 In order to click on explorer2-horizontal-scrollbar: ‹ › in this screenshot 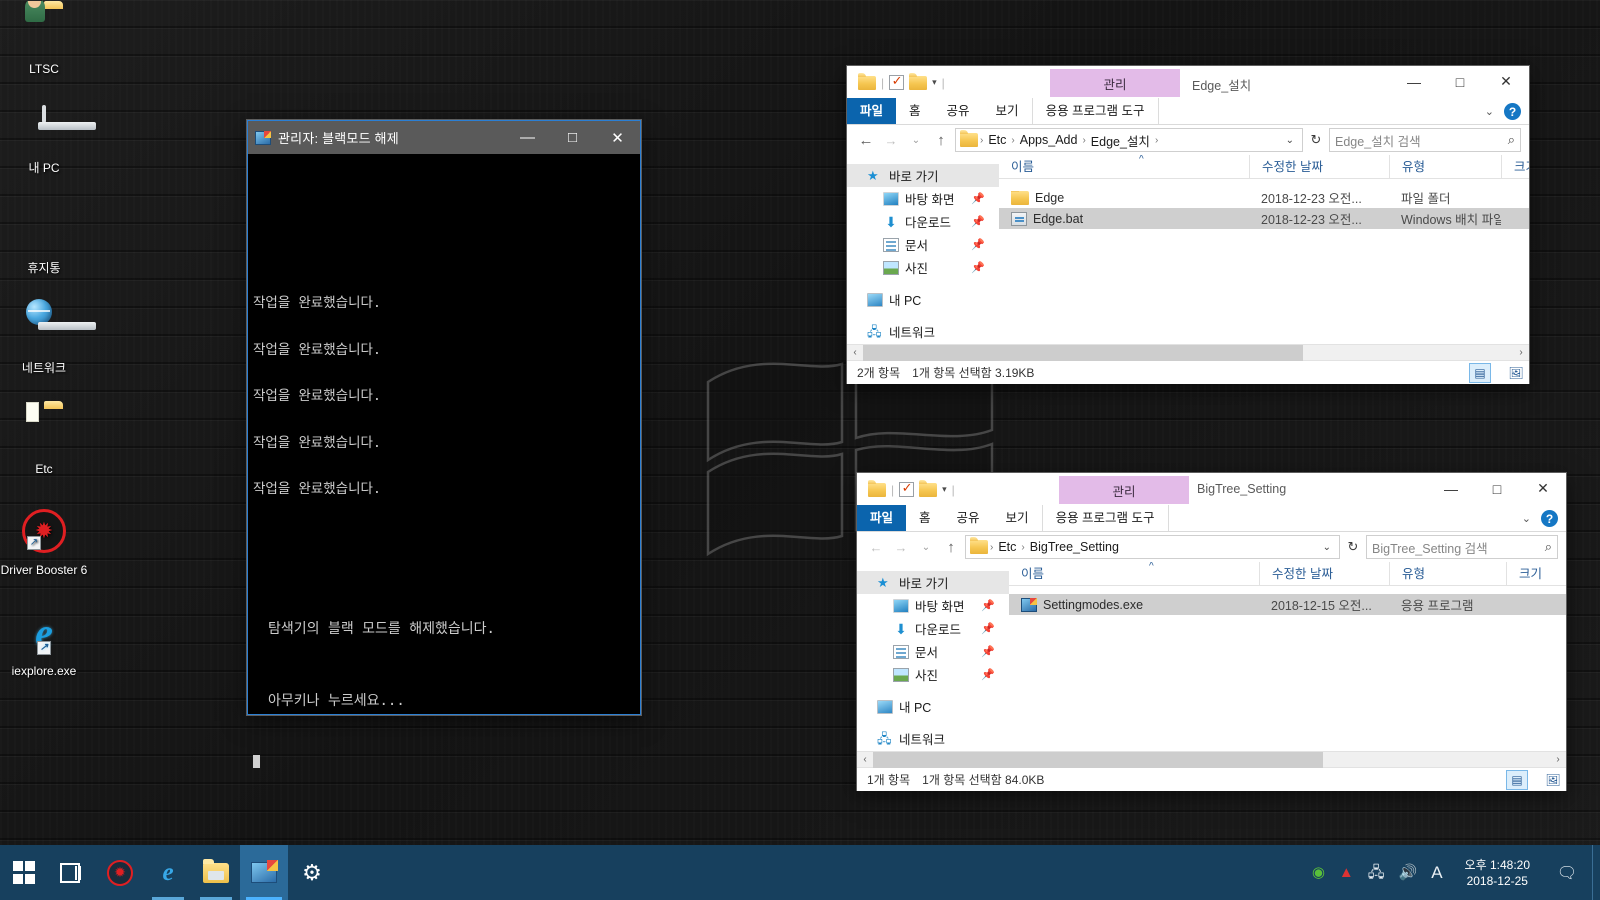, I will do `click(1211, 759)`.